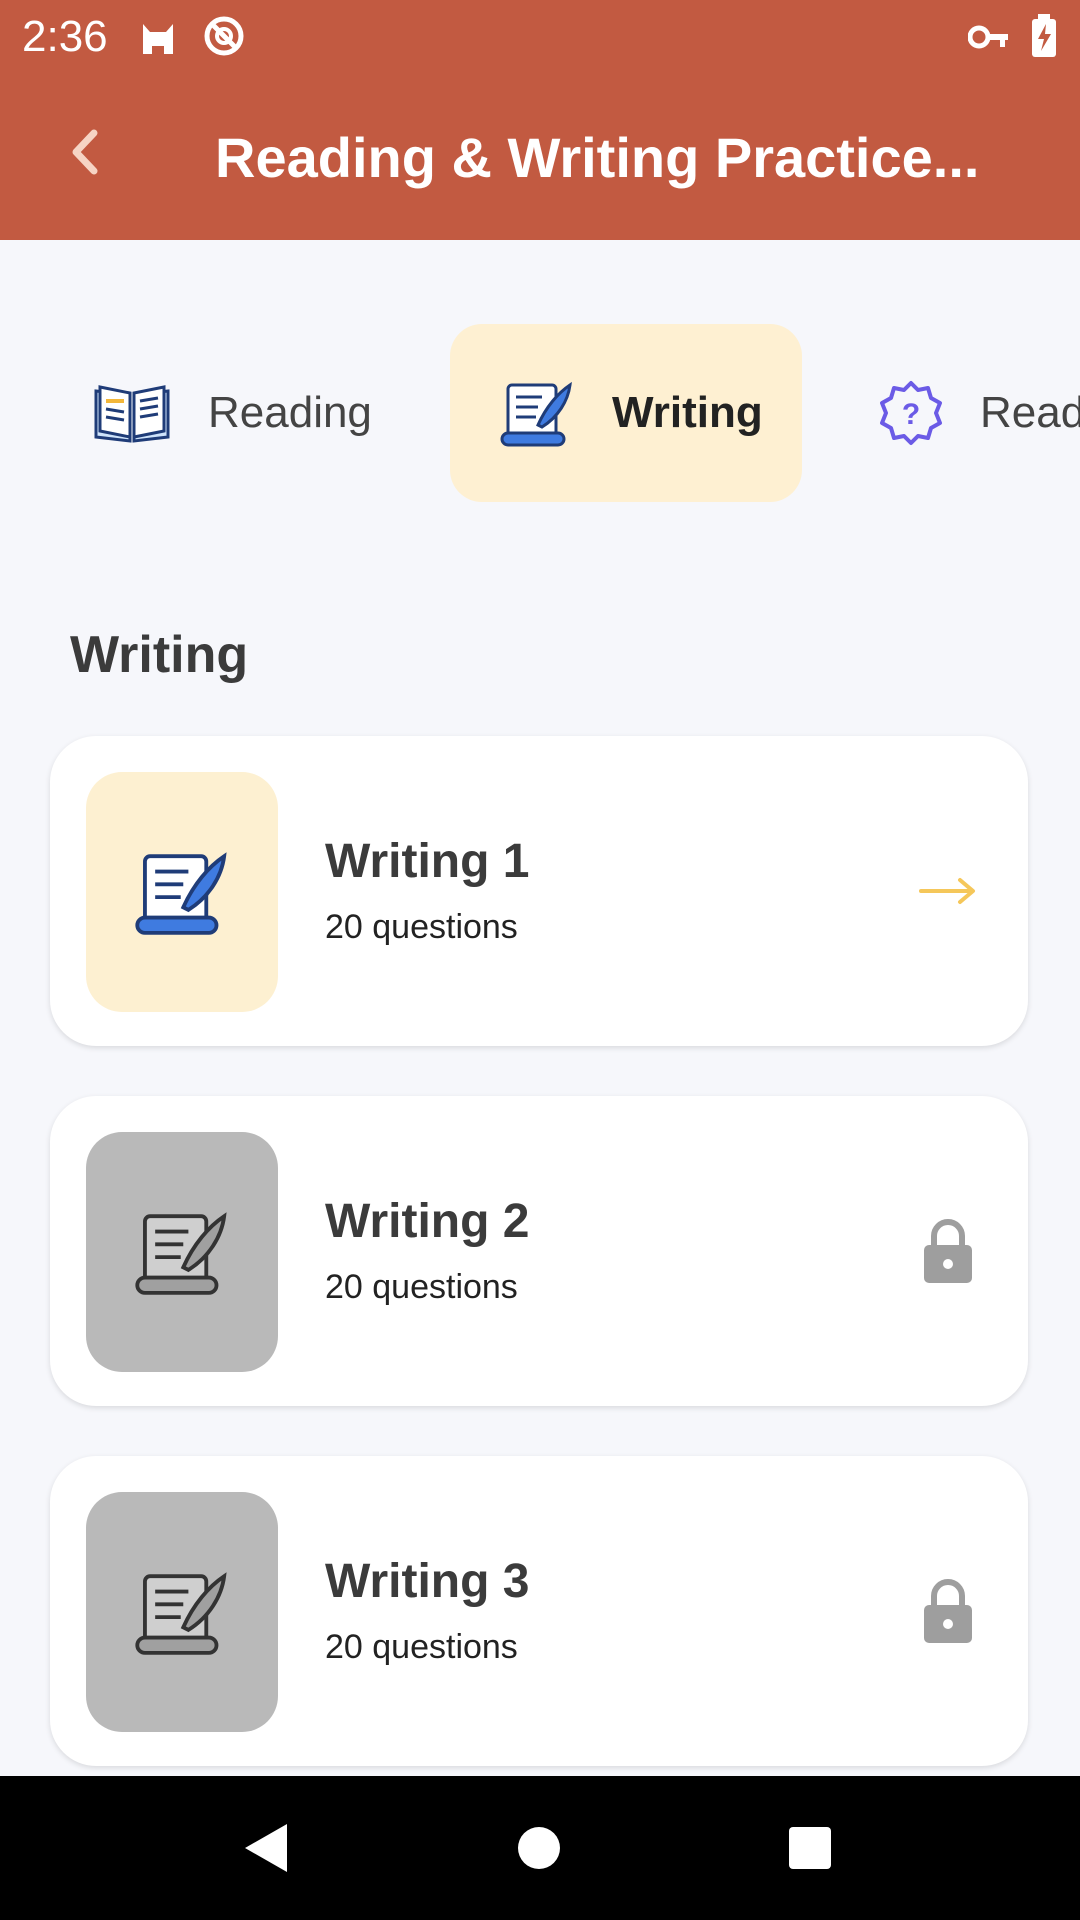  Describe the element at coordinates (427, 1221) in the screenshot. I see `lesson-title: Writing 2` at that location.